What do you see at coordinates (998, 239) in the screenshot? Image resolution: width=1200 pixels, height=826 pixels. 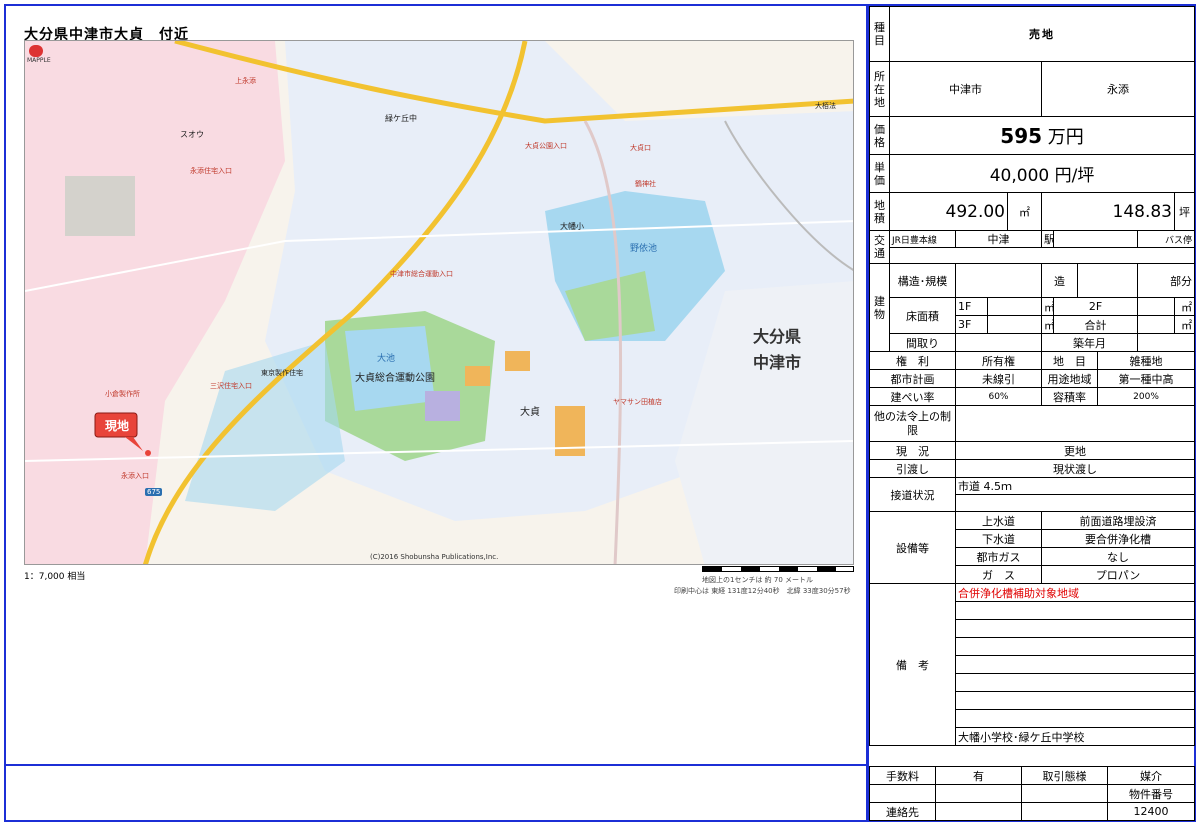 I see `station-name: 中津` at bounding box center [998, 239].